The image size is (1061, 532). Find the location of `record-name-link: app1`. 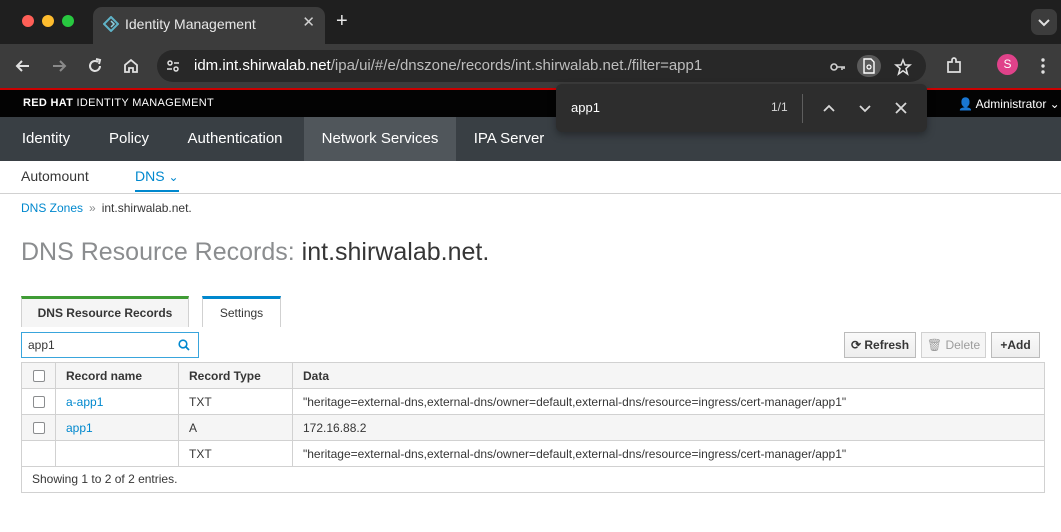

record-name-link: app1 is located at coordinates (79, 428).